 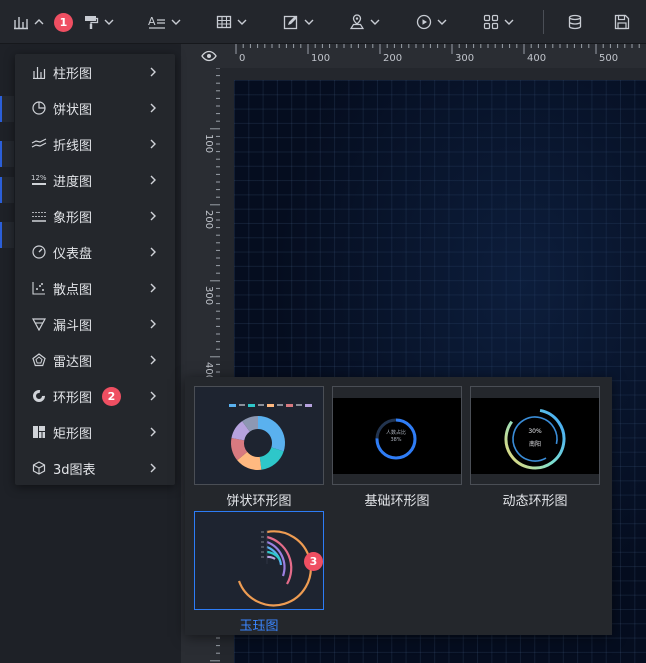 I want to click on menu-item-funnel: 漏斗图, so click(x=95, y=324).